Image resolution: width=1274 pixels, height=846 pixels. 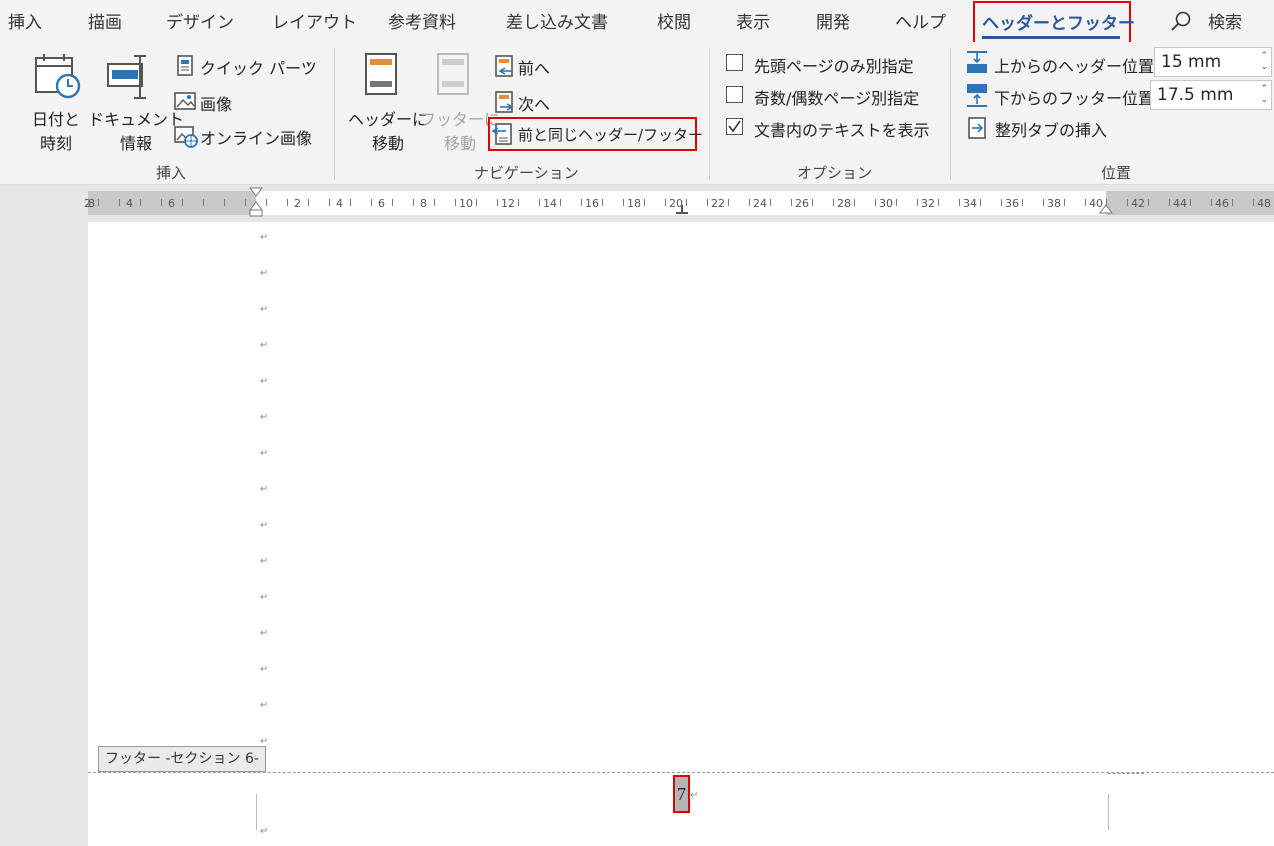 I want to click on ruler-tick-label: 2, so click(x=87, y=203).